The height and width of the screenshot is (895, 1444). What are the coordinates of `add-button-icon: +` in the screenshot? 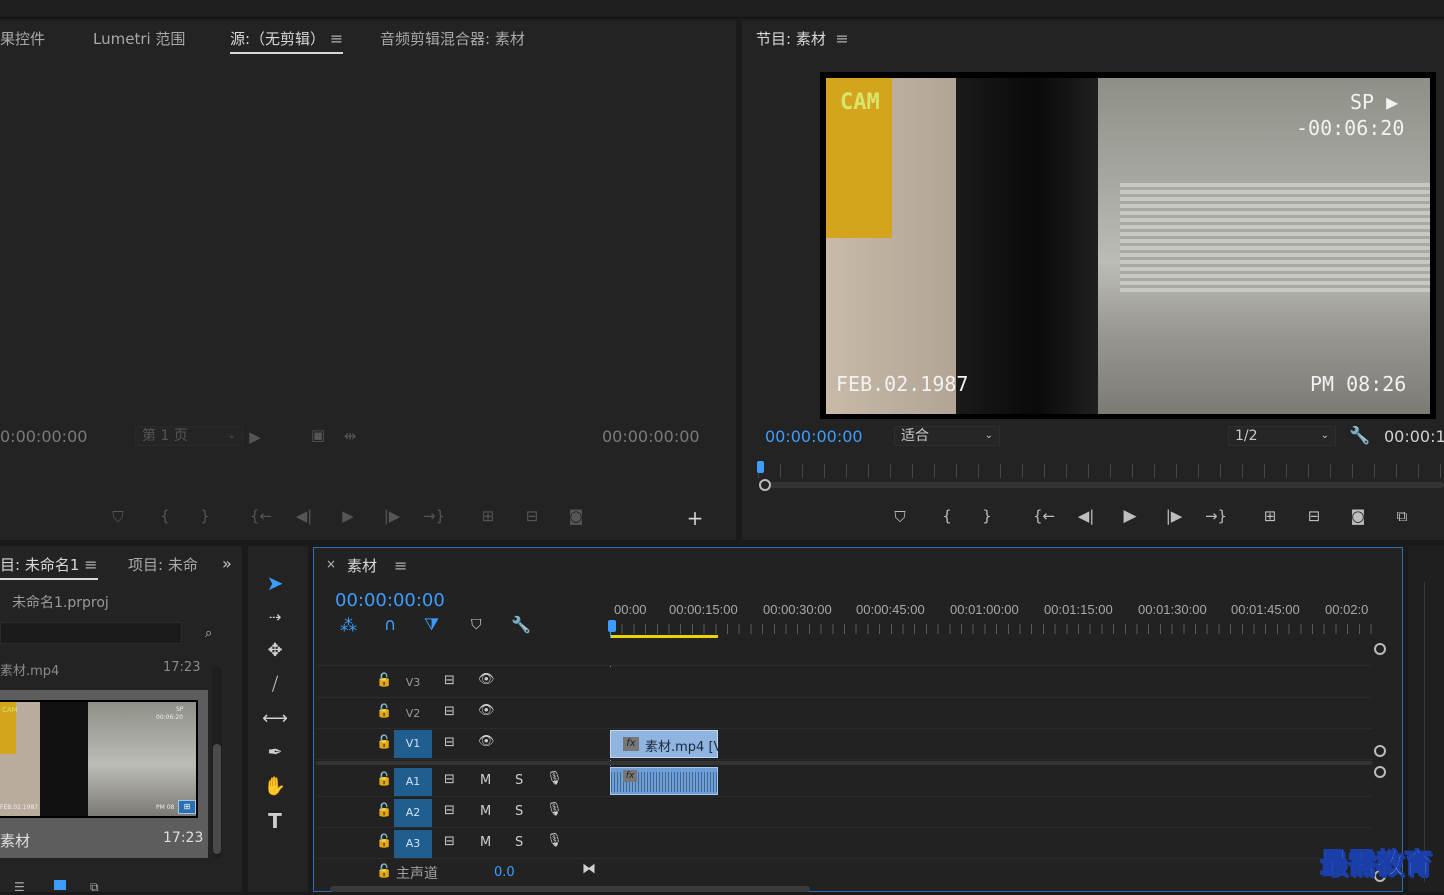 It's located at (695, 518).